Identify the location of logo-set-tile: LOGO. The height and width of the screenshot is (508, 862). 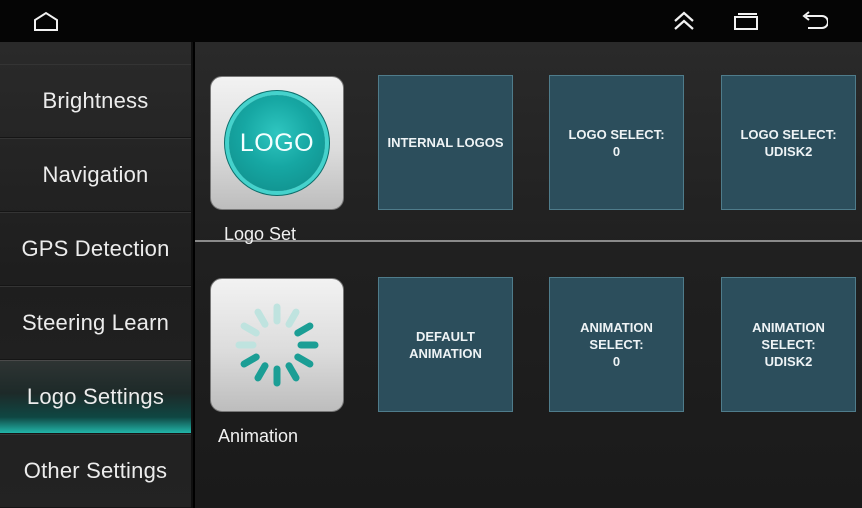
(277, 143).